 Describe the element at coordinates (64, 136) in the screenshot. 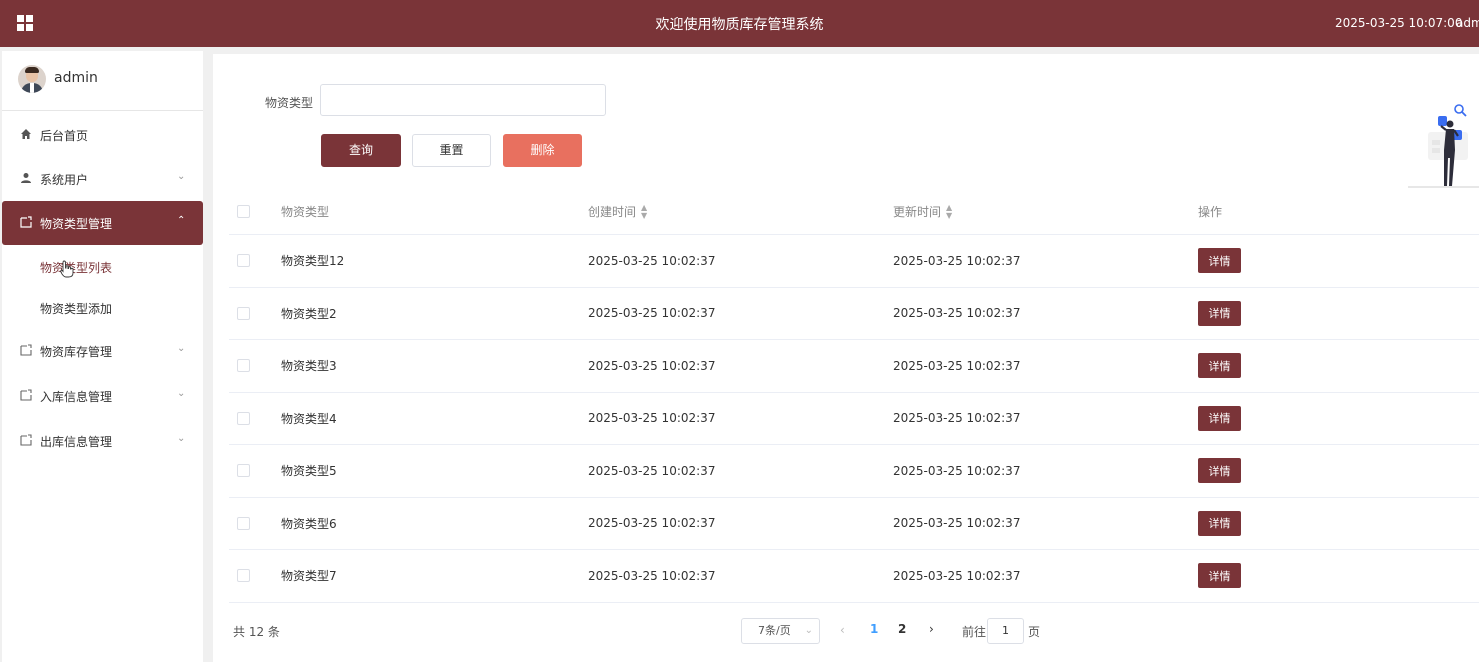

I see `sidebar-item-label: 后台首页` at that location.